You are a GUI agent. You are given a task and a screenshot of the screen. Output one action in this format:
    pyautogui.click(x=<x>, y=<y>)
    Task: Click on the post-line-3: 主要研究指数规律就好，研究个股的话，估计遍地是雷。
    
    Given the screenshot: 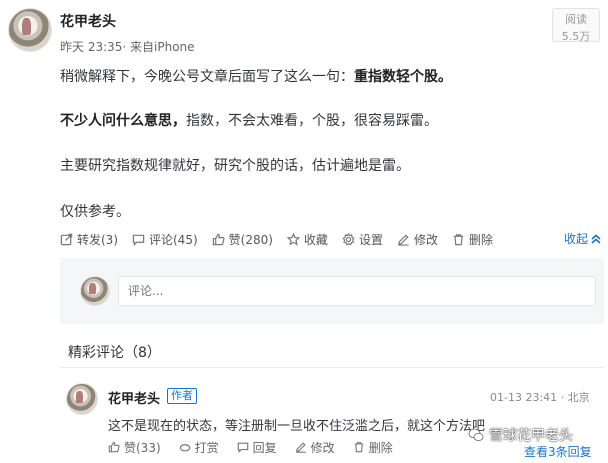 What is the action you would take?
    pyautogui.click(x=235, y=166)
    